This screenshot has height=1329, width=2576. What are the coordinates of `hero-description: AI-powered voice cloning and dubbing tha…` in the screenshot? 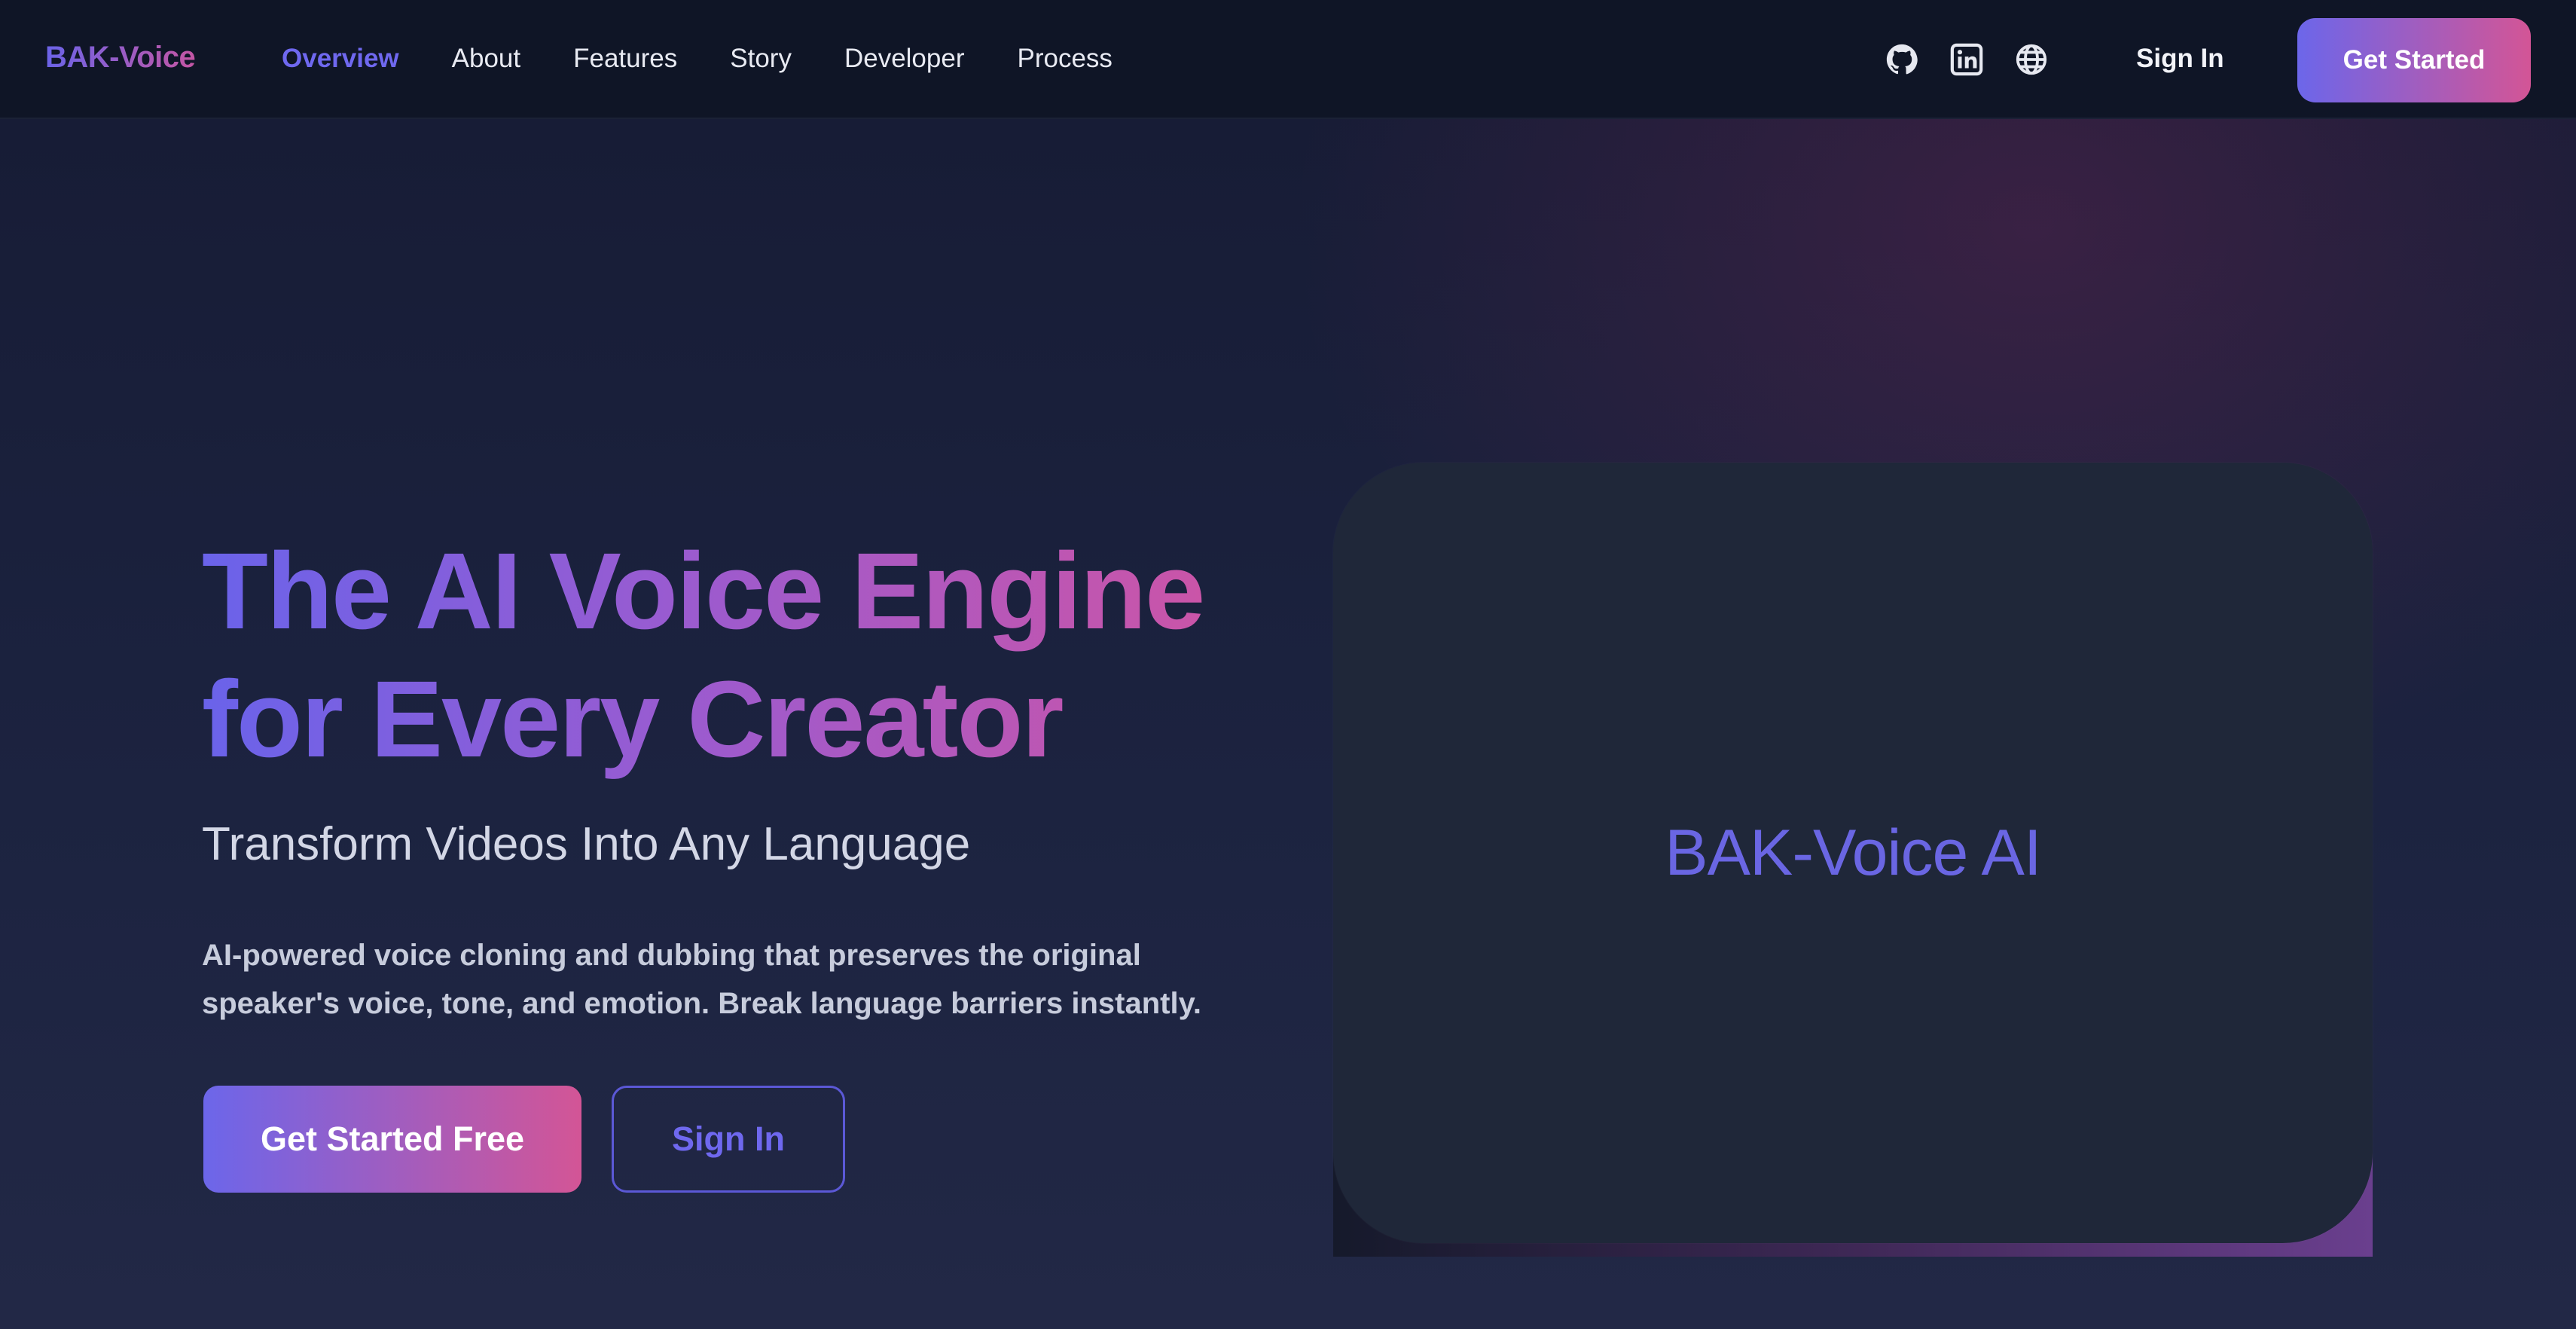 It's located at (702, 979).